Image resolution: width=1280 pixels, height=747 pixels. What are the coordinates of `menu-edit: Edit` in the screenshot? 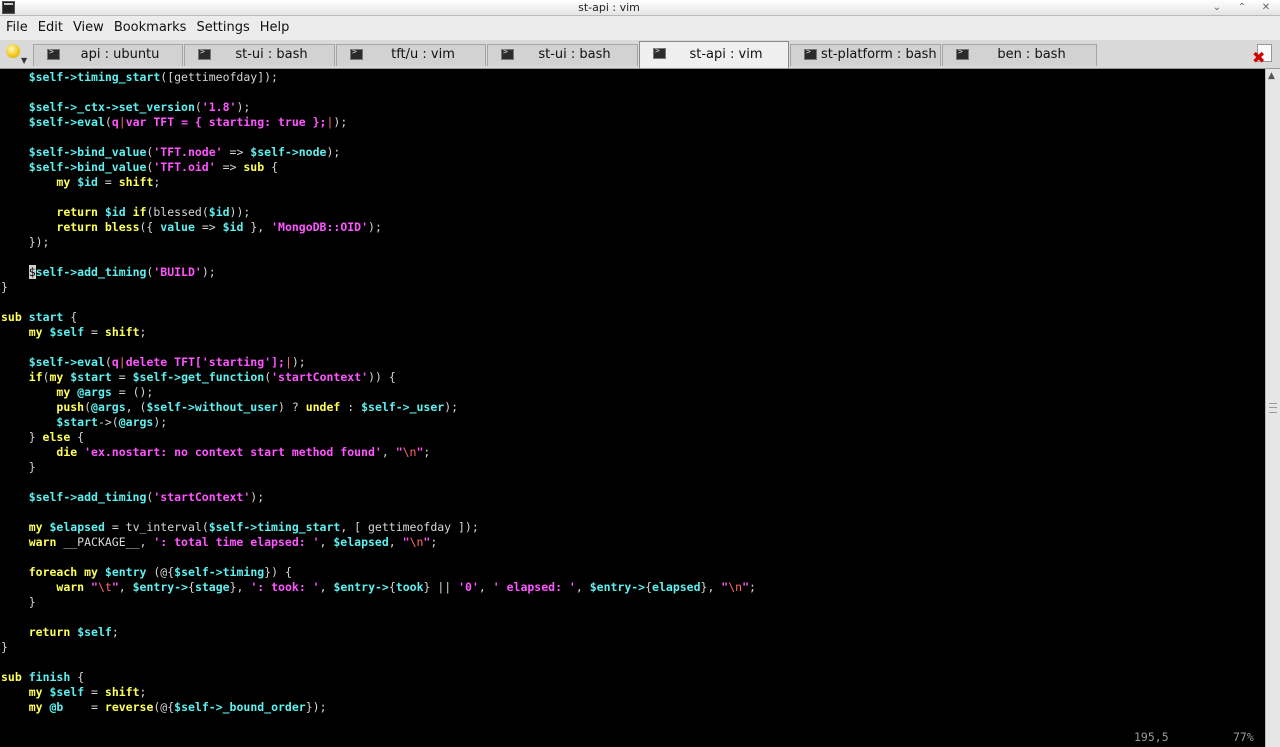 It's located at (50, 28).